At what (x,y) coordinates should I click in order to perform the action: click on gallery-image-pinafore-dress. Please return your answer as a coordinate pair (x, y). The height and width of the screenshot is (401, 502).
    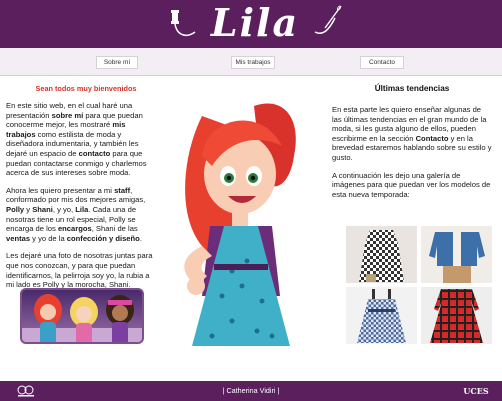
    Looking at the image, I should click on (381, 315).